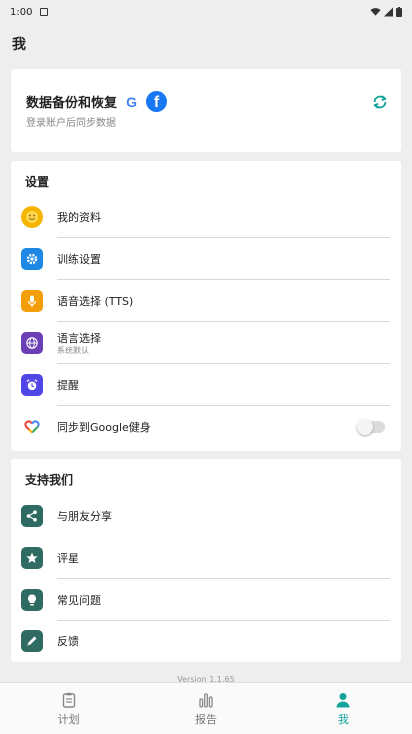  Describe the element at coordinates (365, 427) in the screenshot. I see `toggle-knob` at that location.